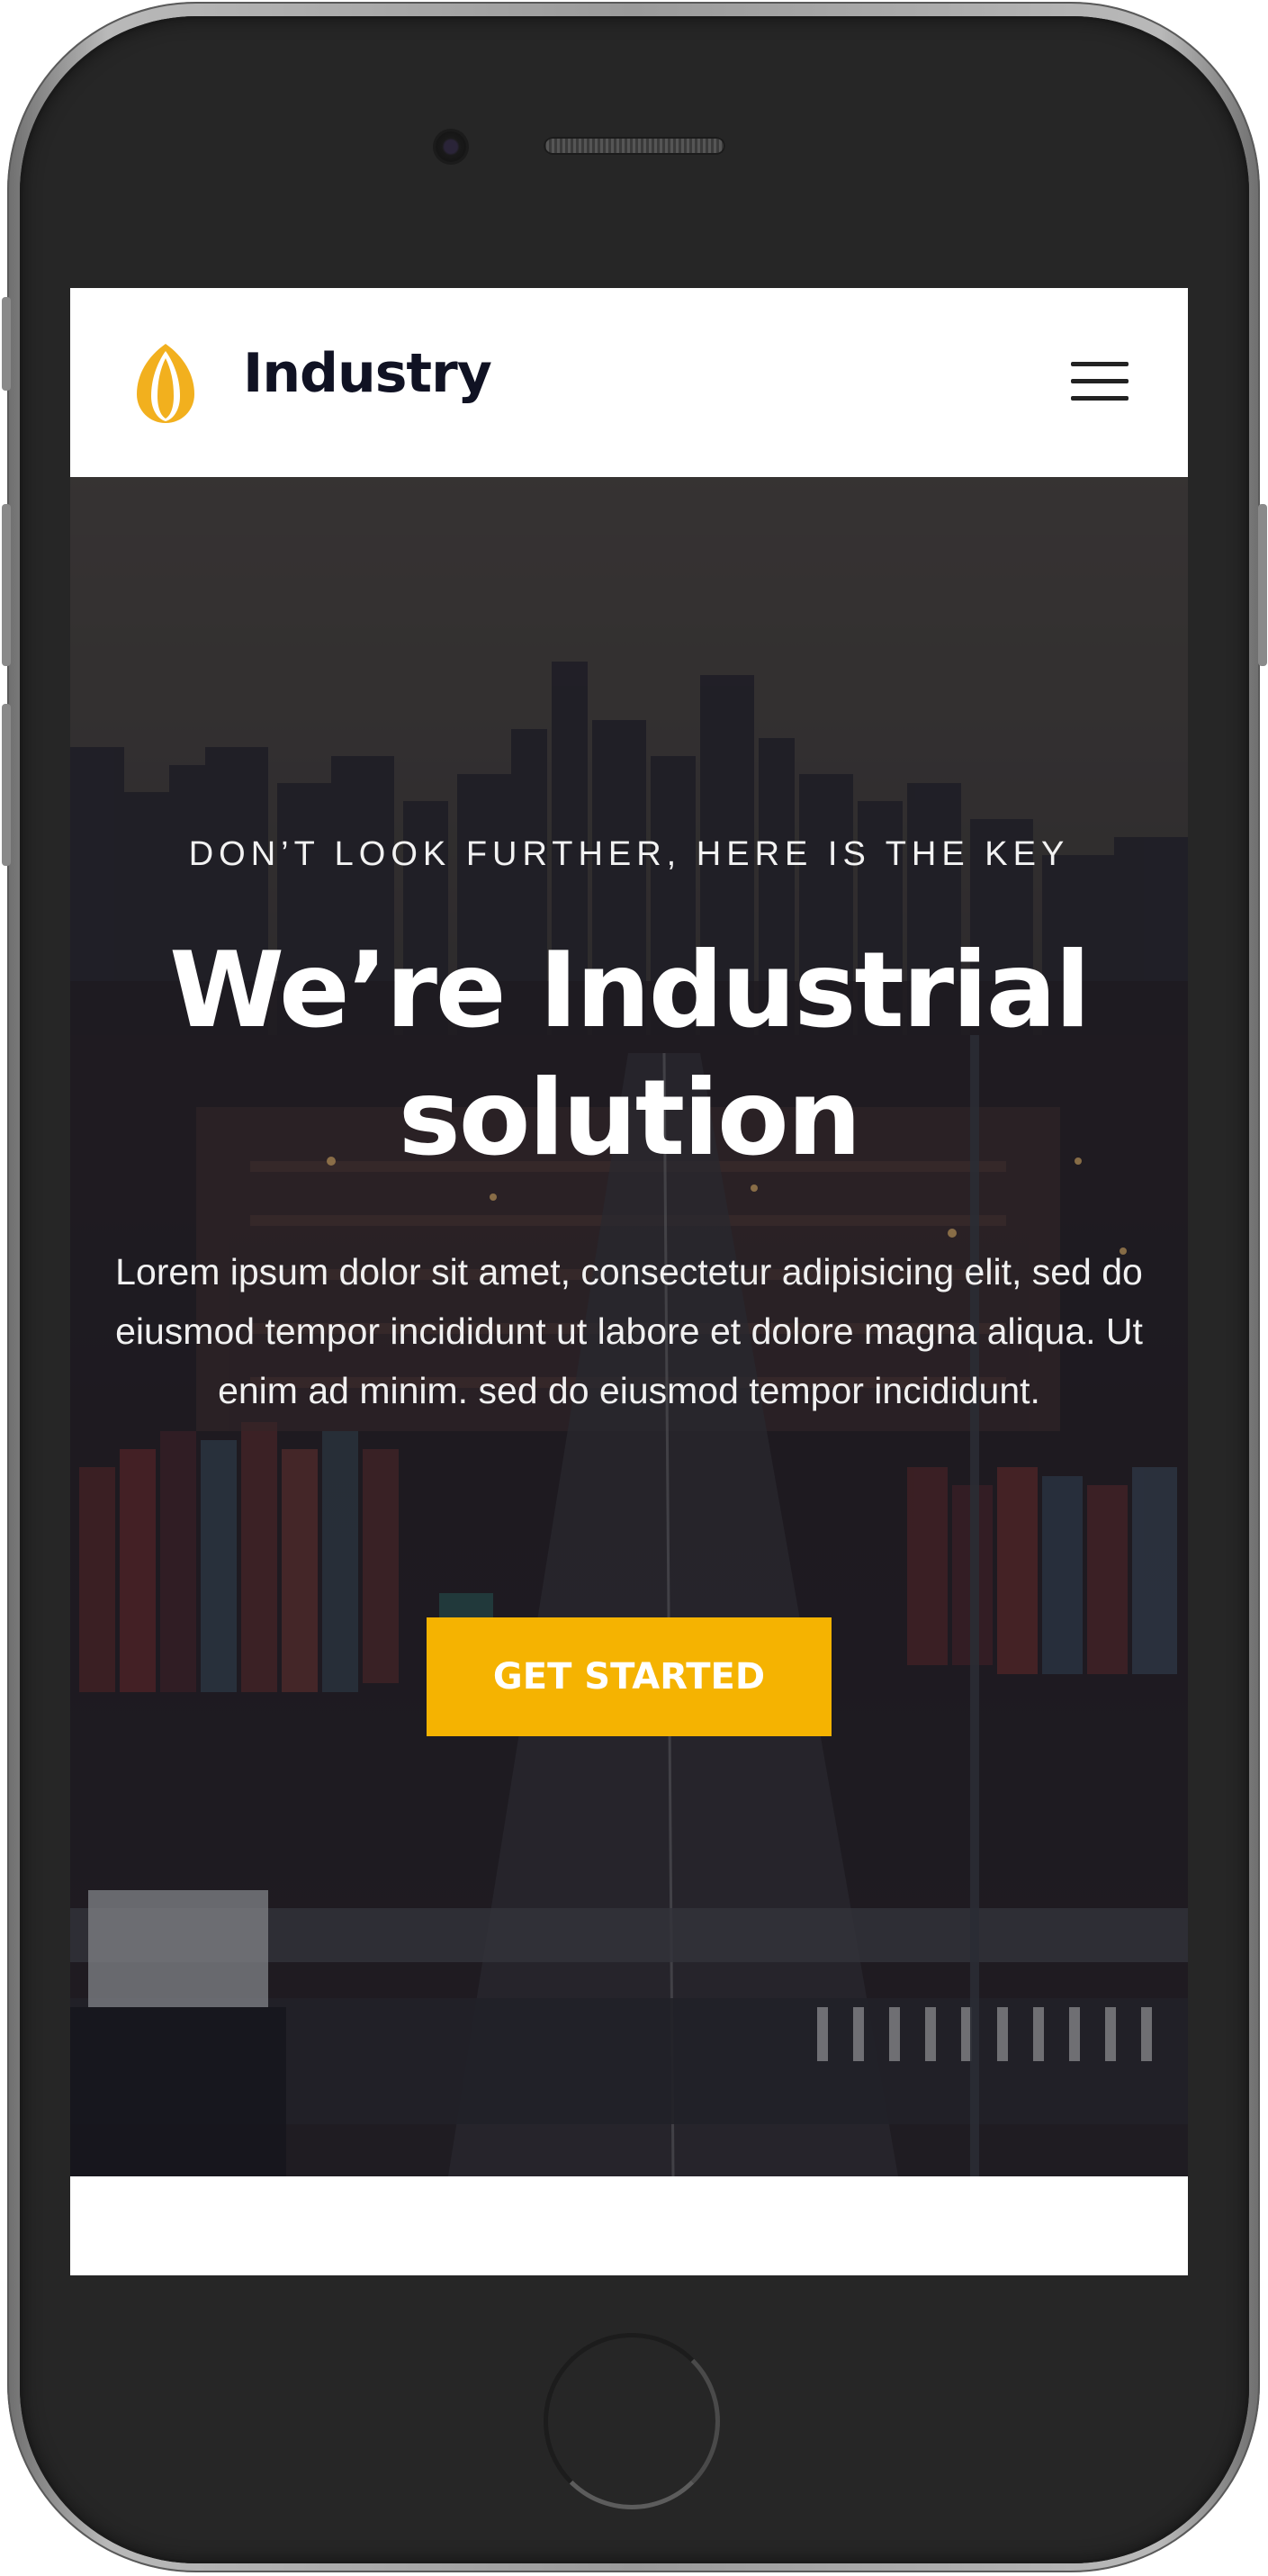 The width and height of the screenshot is (1268, 2576). I want to click on front-camera, so click(451, 146).